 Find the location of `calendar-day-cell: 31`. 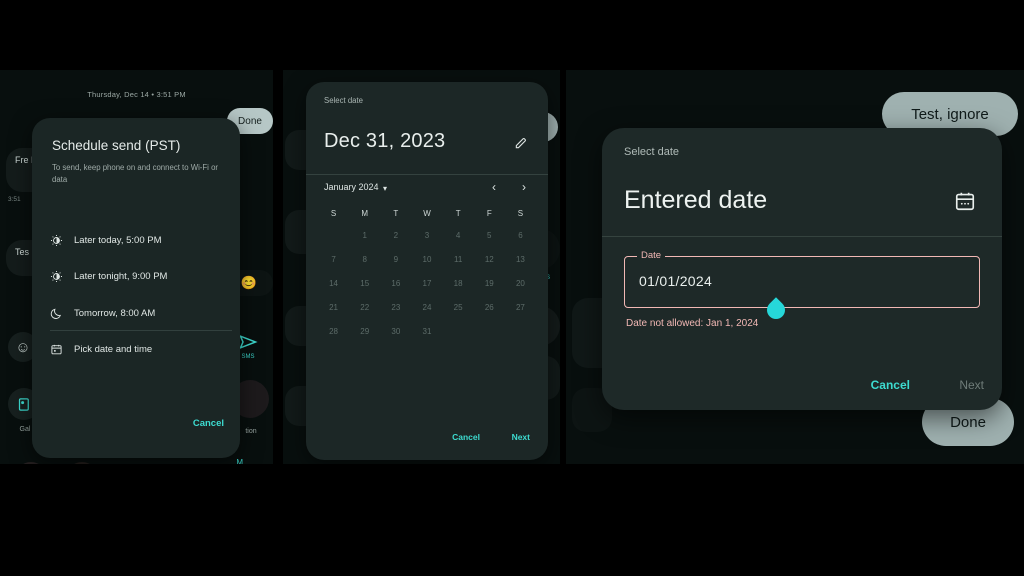

calendar-day-cell: 31 is located at coordinates (426, 332).